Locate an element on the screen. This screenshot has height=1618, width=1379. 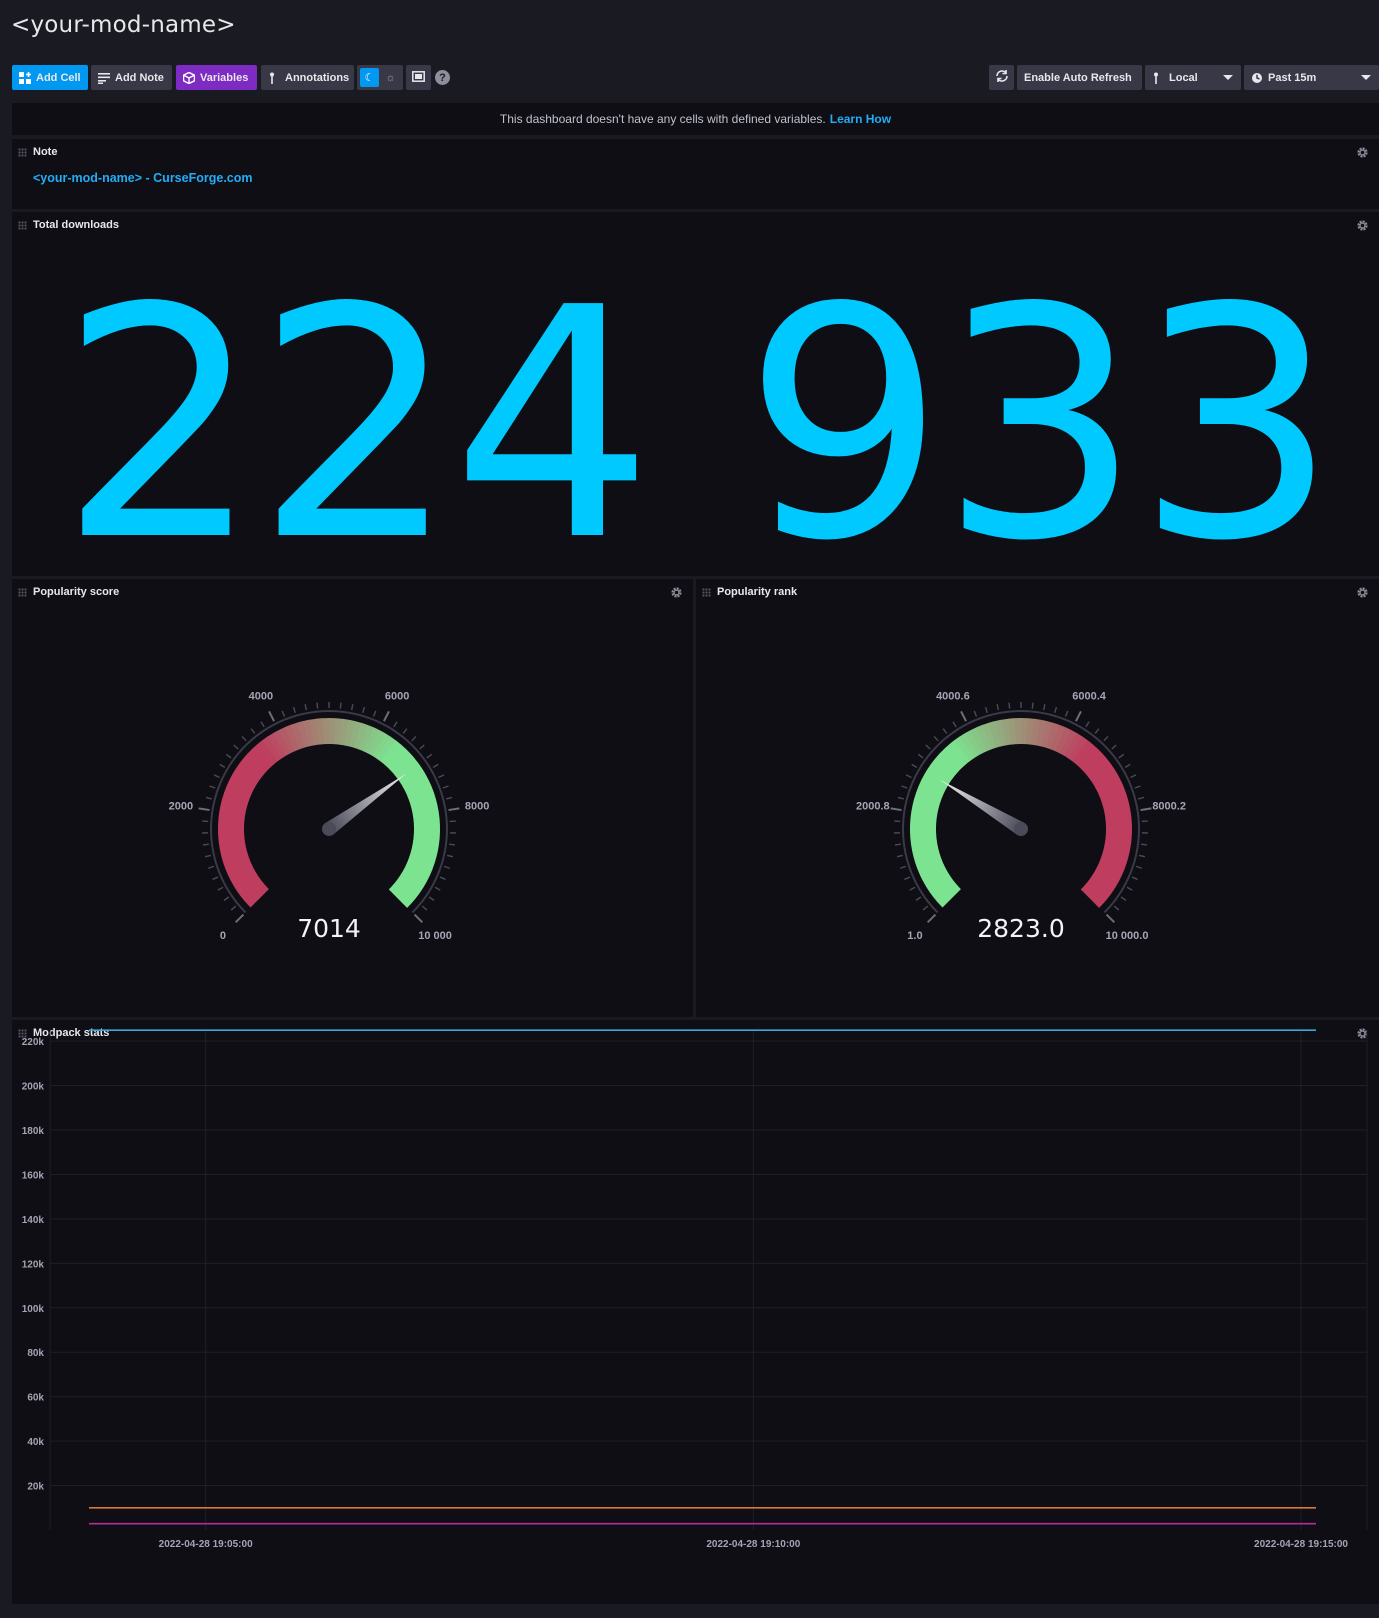
popularity-score-gauge: 0 2000 4000 6000 8000 10 000 7014 is located at coordinates (329, 816).